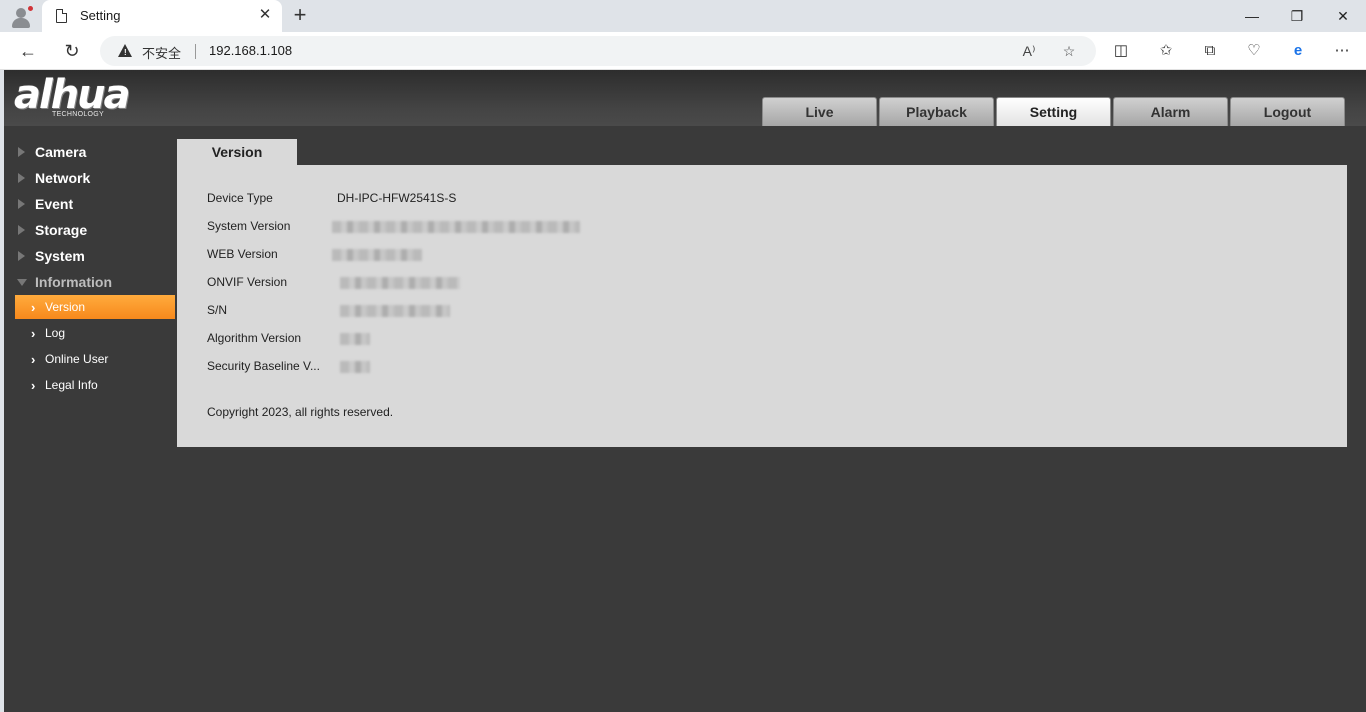 The image size is (1366, 712). Describe the element at coordinates (195, 51) in the screenshot. I see `address-separator` at that location.